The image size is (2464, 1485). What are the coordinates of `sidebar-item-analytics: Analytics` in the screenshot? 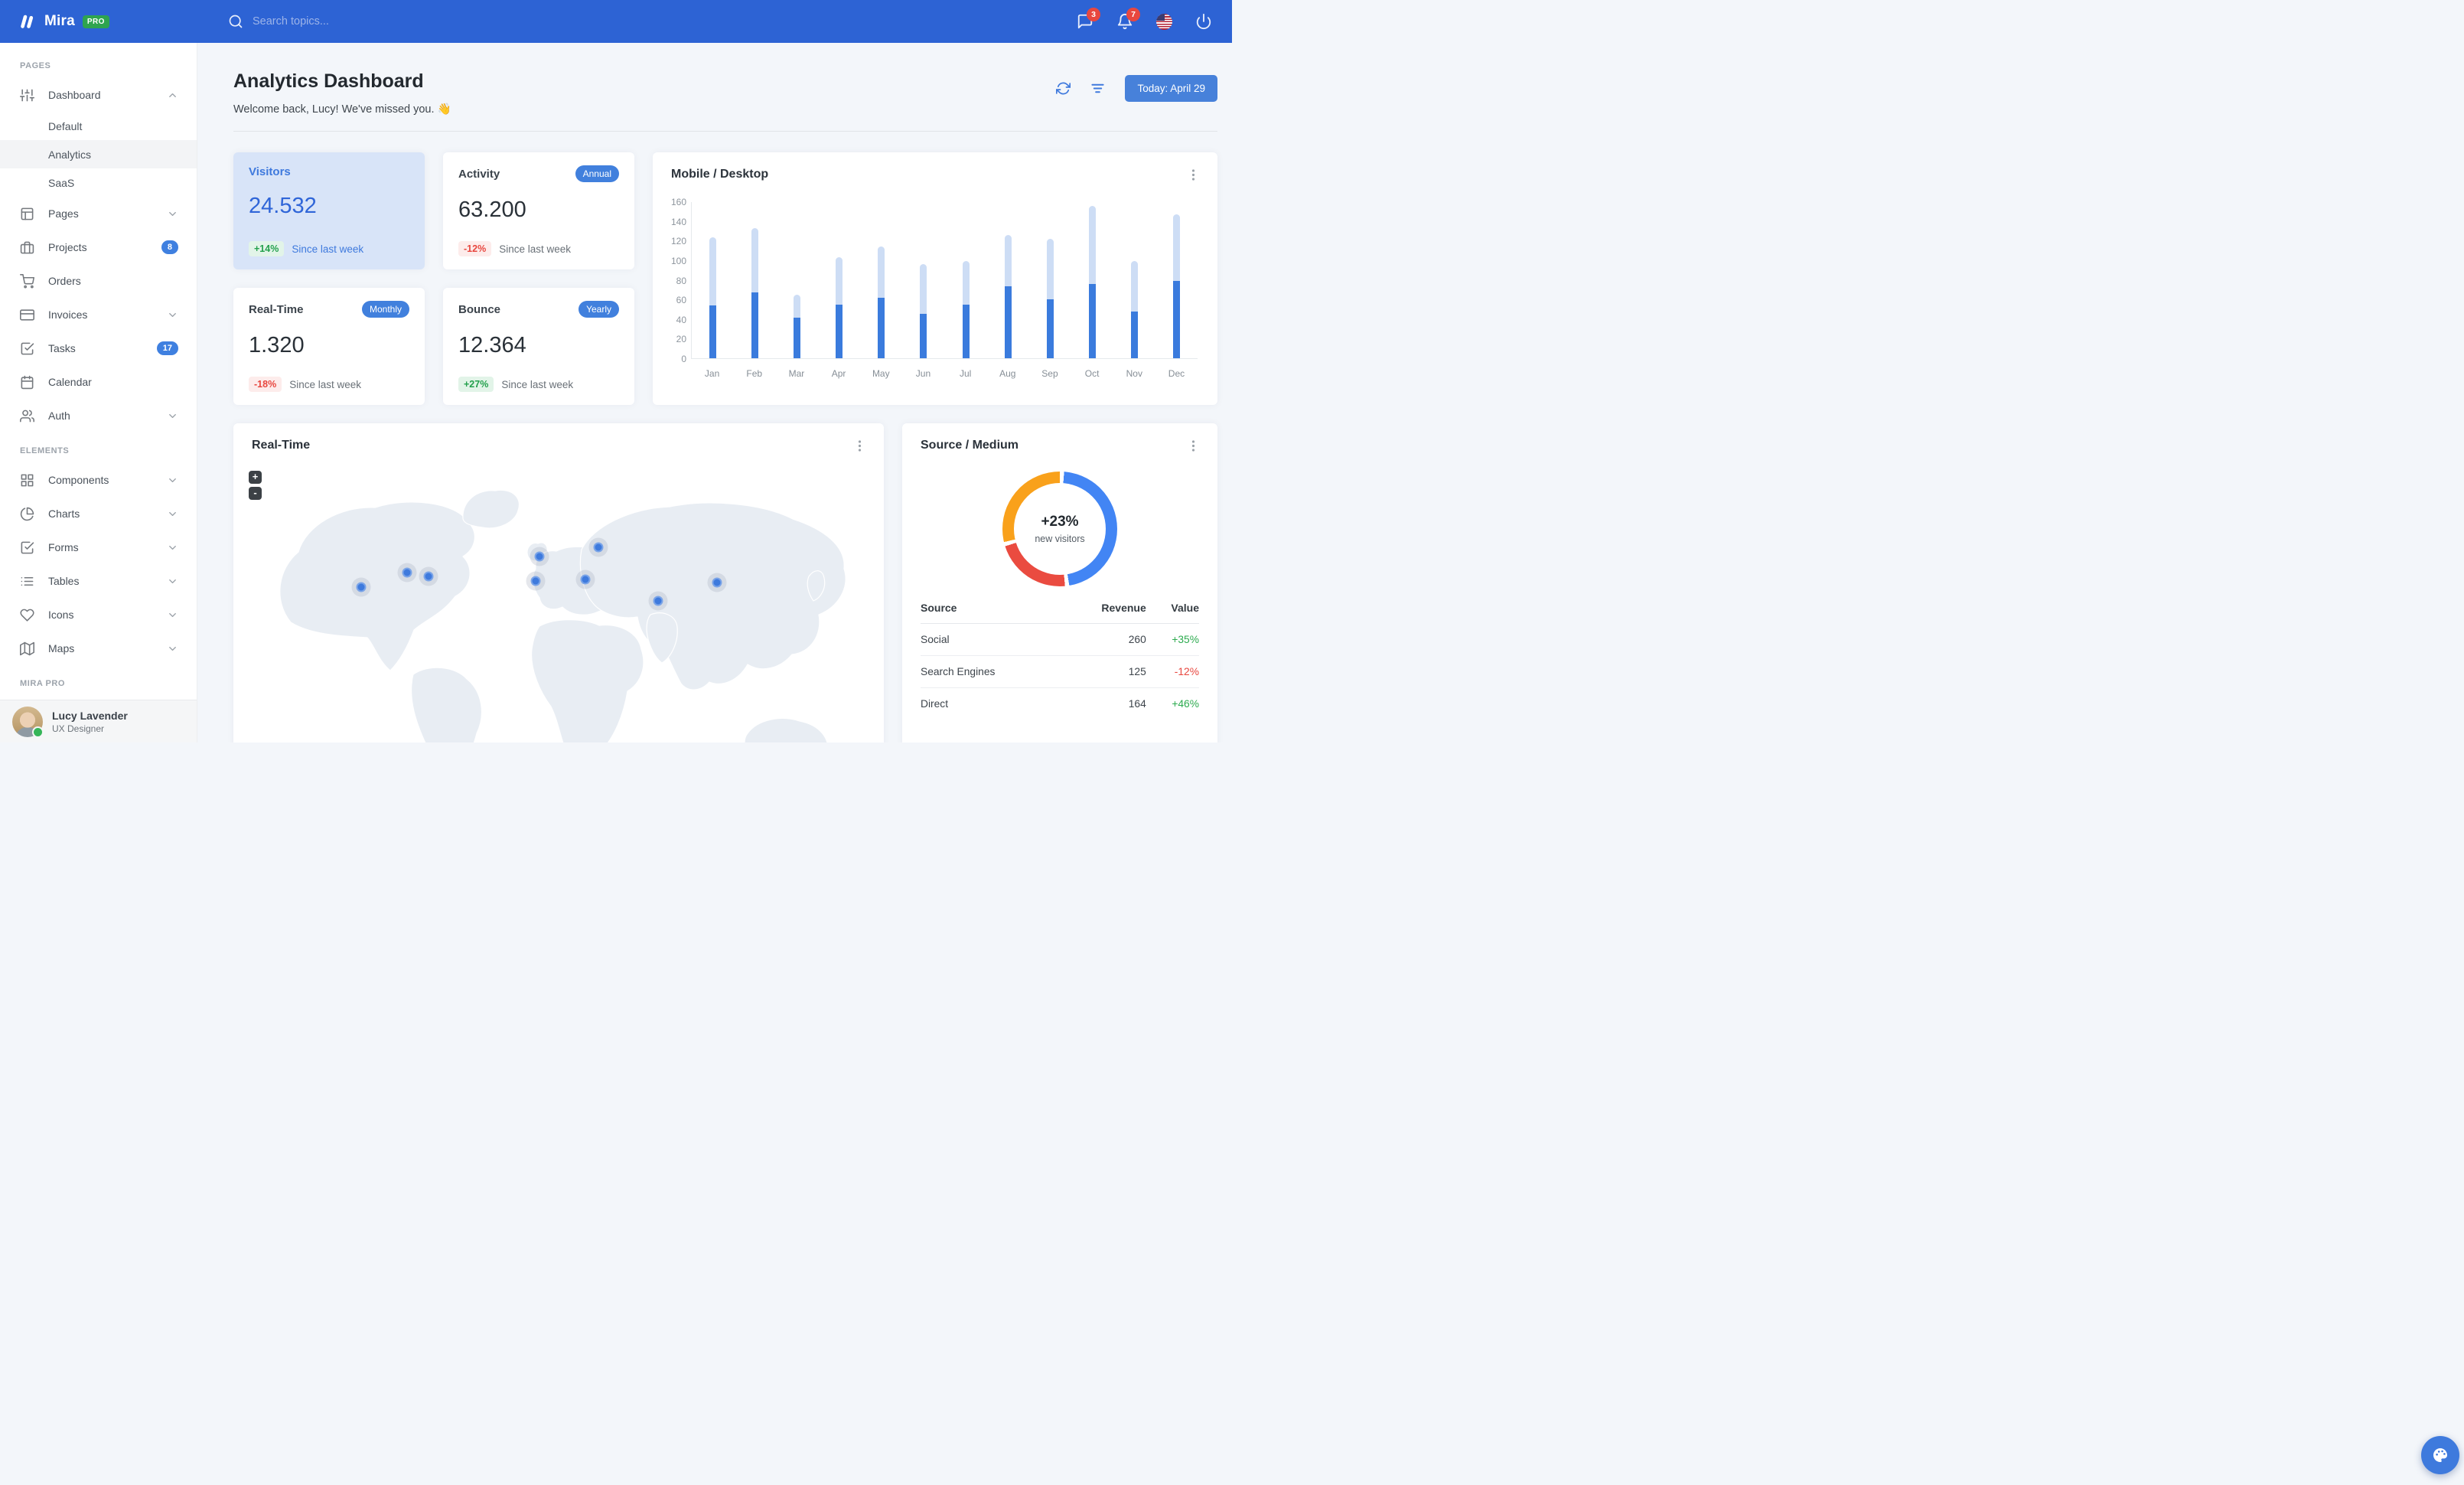 It's located at (98, 154).